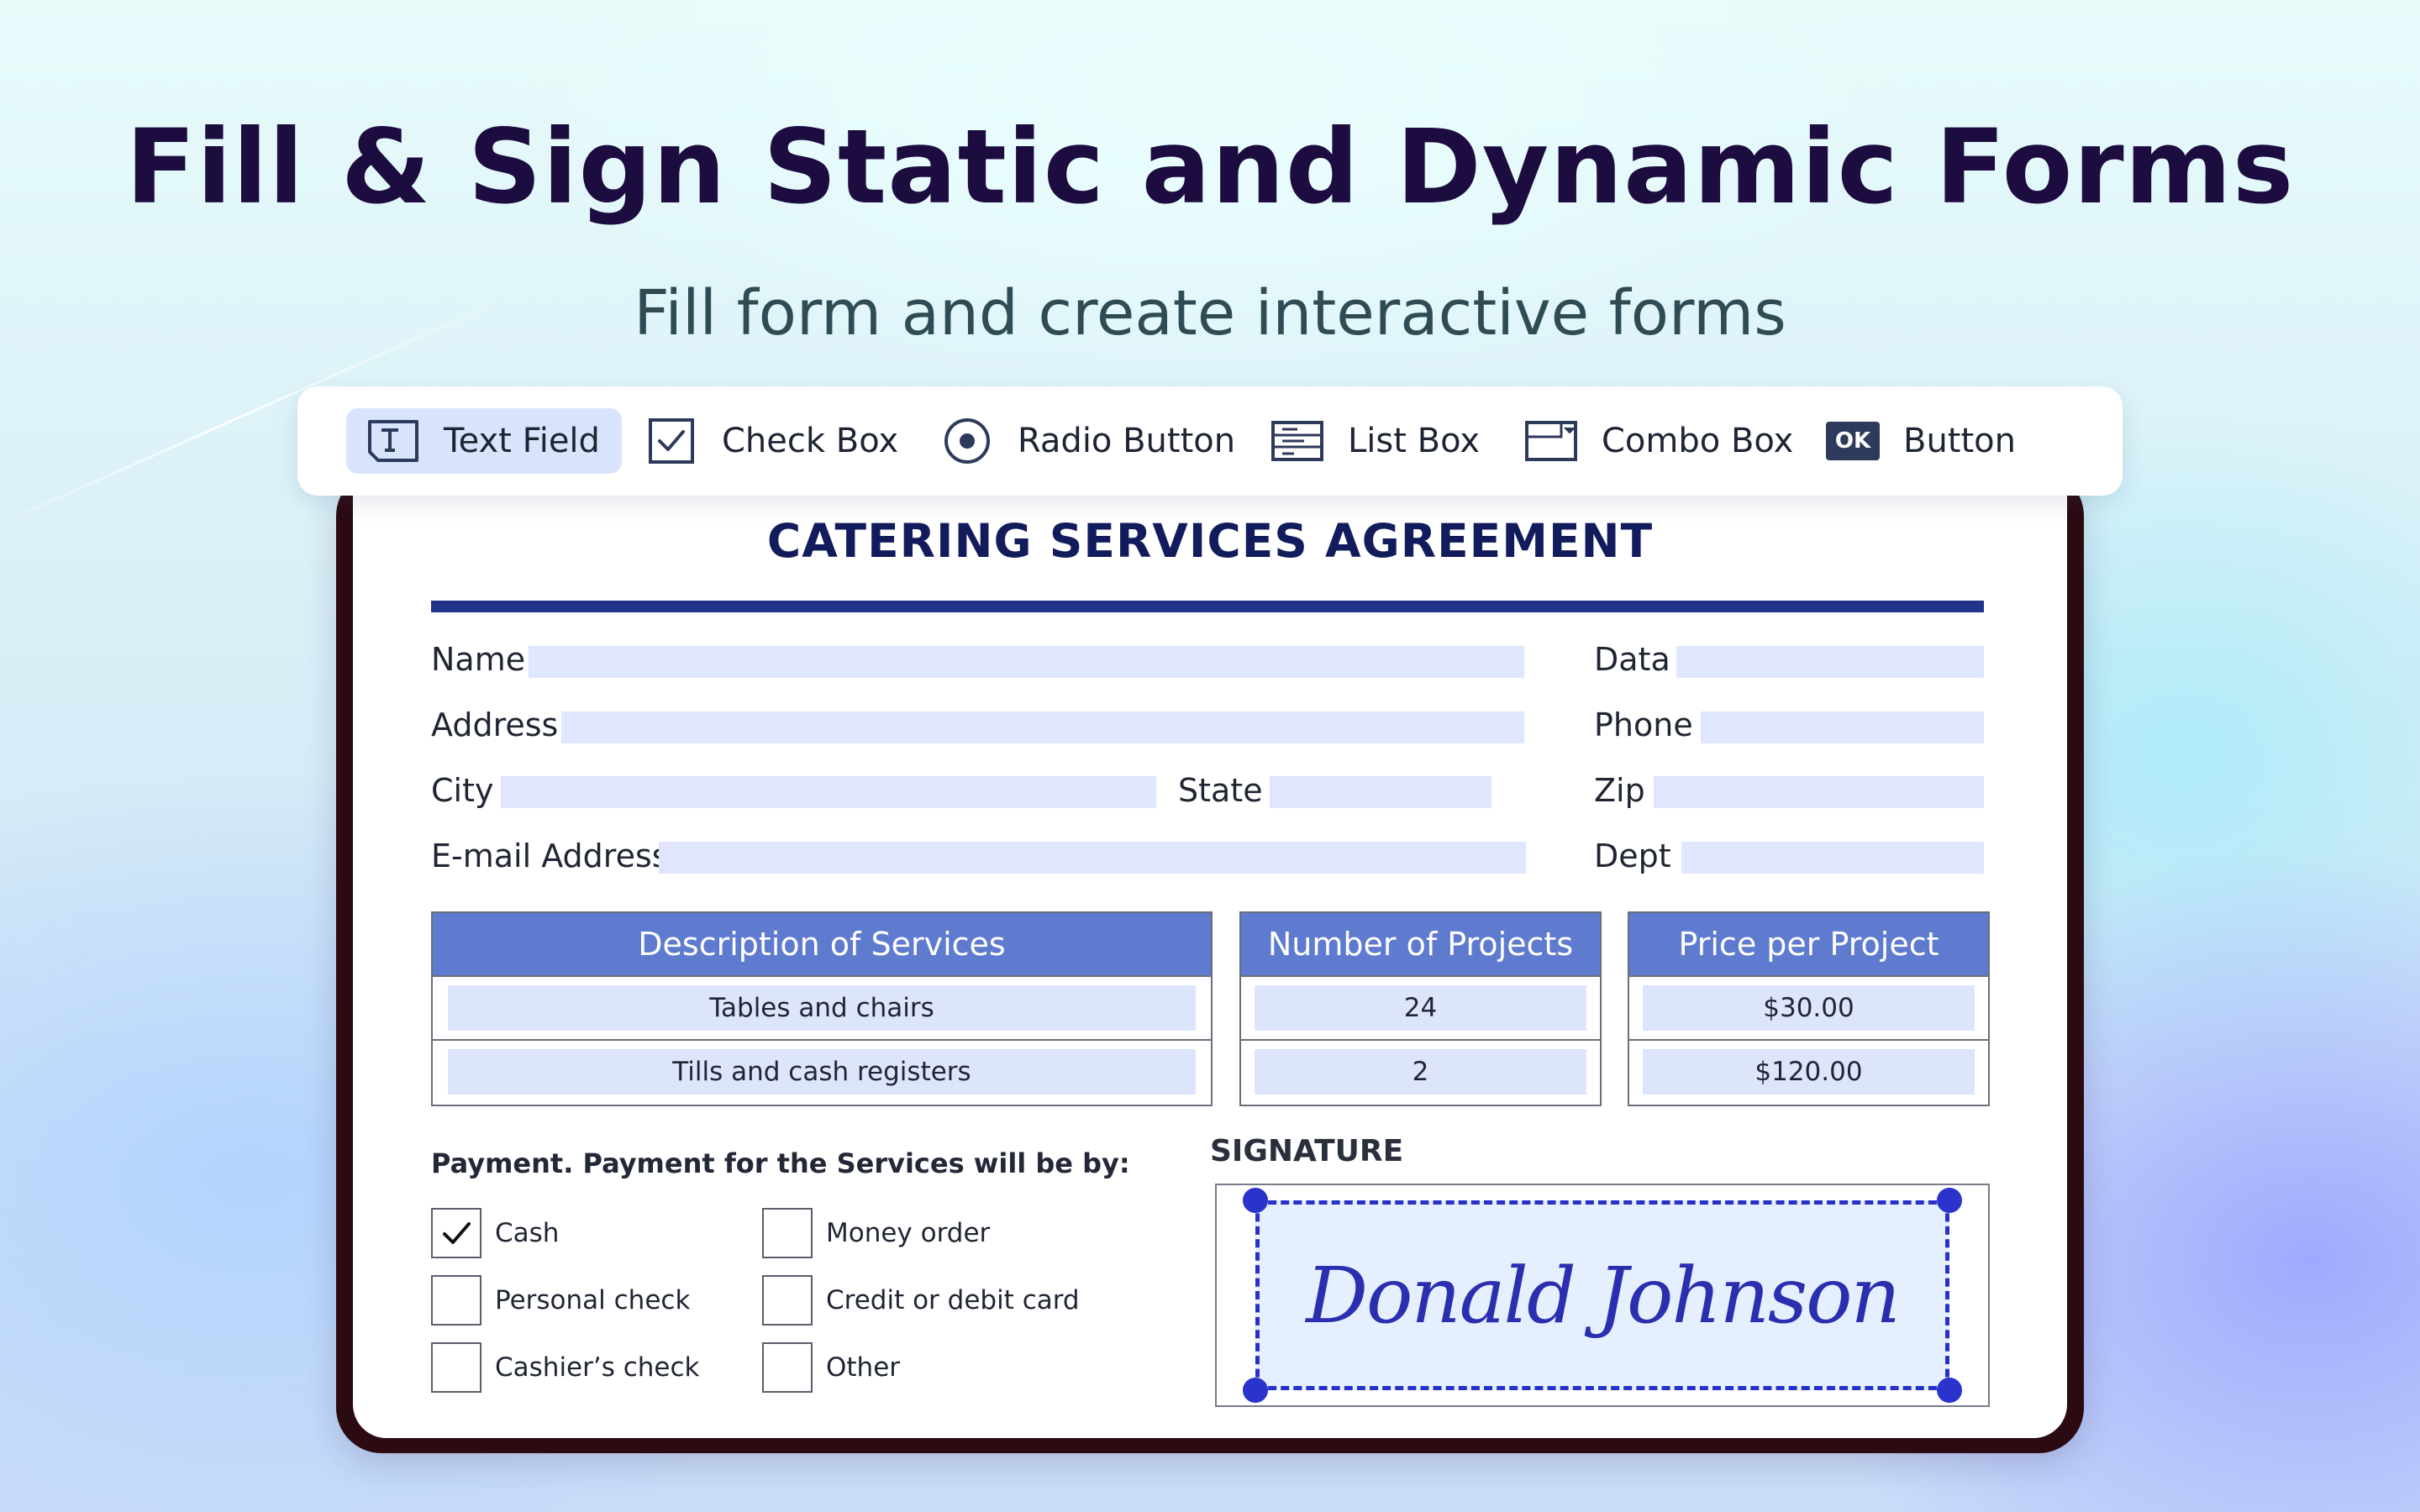 The image size is (2420, 1512). I want to click on tool-label: Radio Button, so click(1127, 441).